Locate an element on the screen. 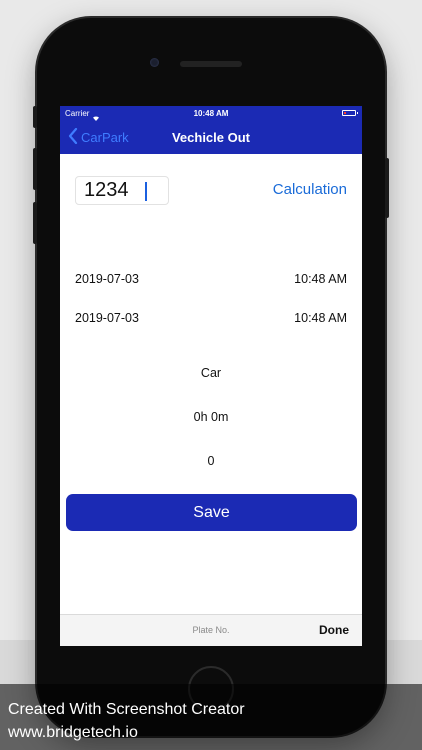 The height and width of the screenshot is (750, 422). save-button: Save is located at coordinates (211, 512).